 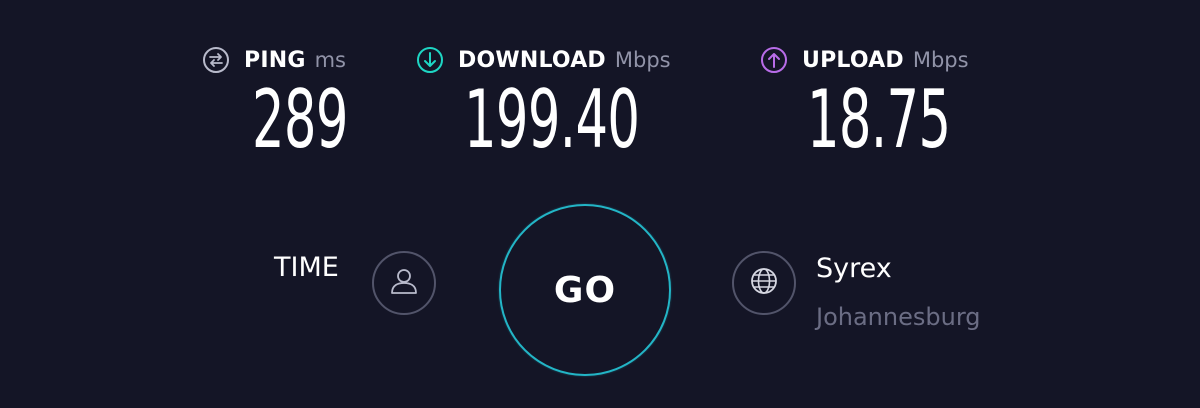 I want to click on go-label: GO, so click(x=585, y=290).